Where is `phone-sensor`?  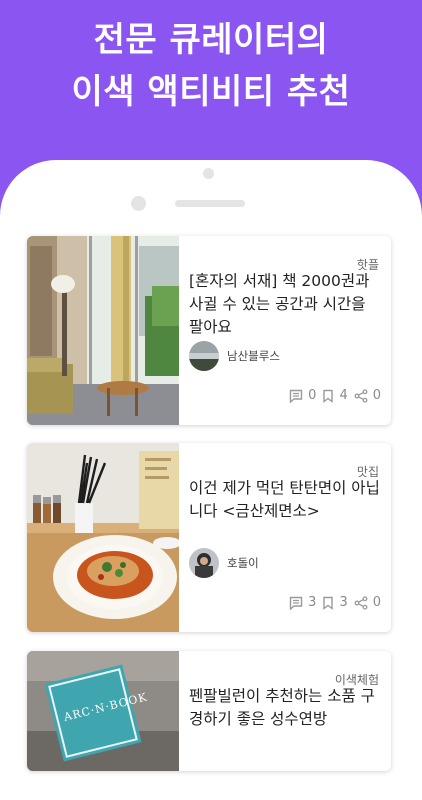 phone-sensor is located at coordinates (208, 173).